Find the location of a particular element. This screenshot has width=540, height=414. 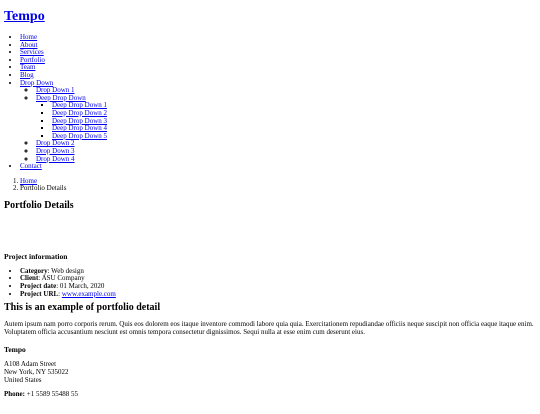

nav-item-blog: Blog is located at coordinates (278, 75).